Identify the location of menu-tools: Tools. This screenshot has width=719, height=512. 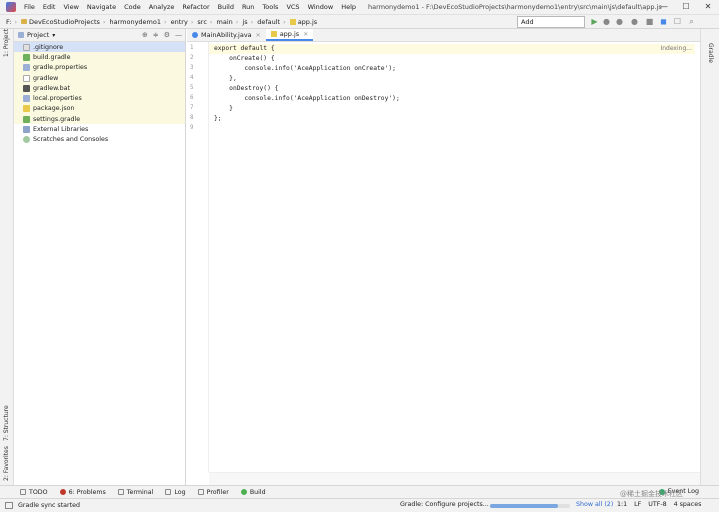
(270, 7).